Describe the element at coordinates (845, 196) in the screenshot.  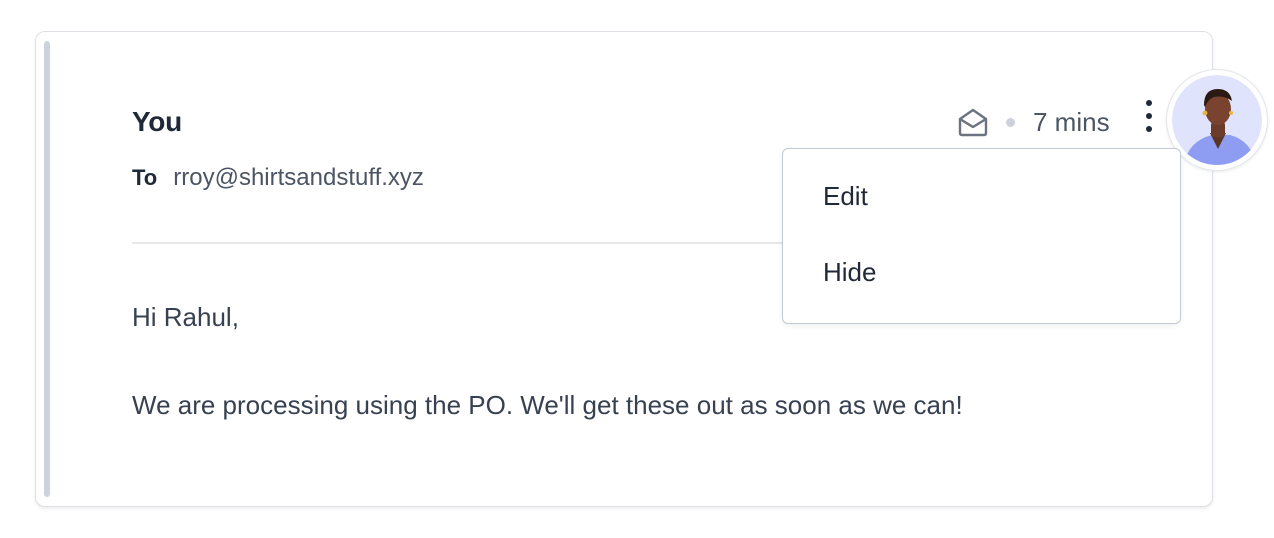
I see `menu-item-edit: Edit` at that location.